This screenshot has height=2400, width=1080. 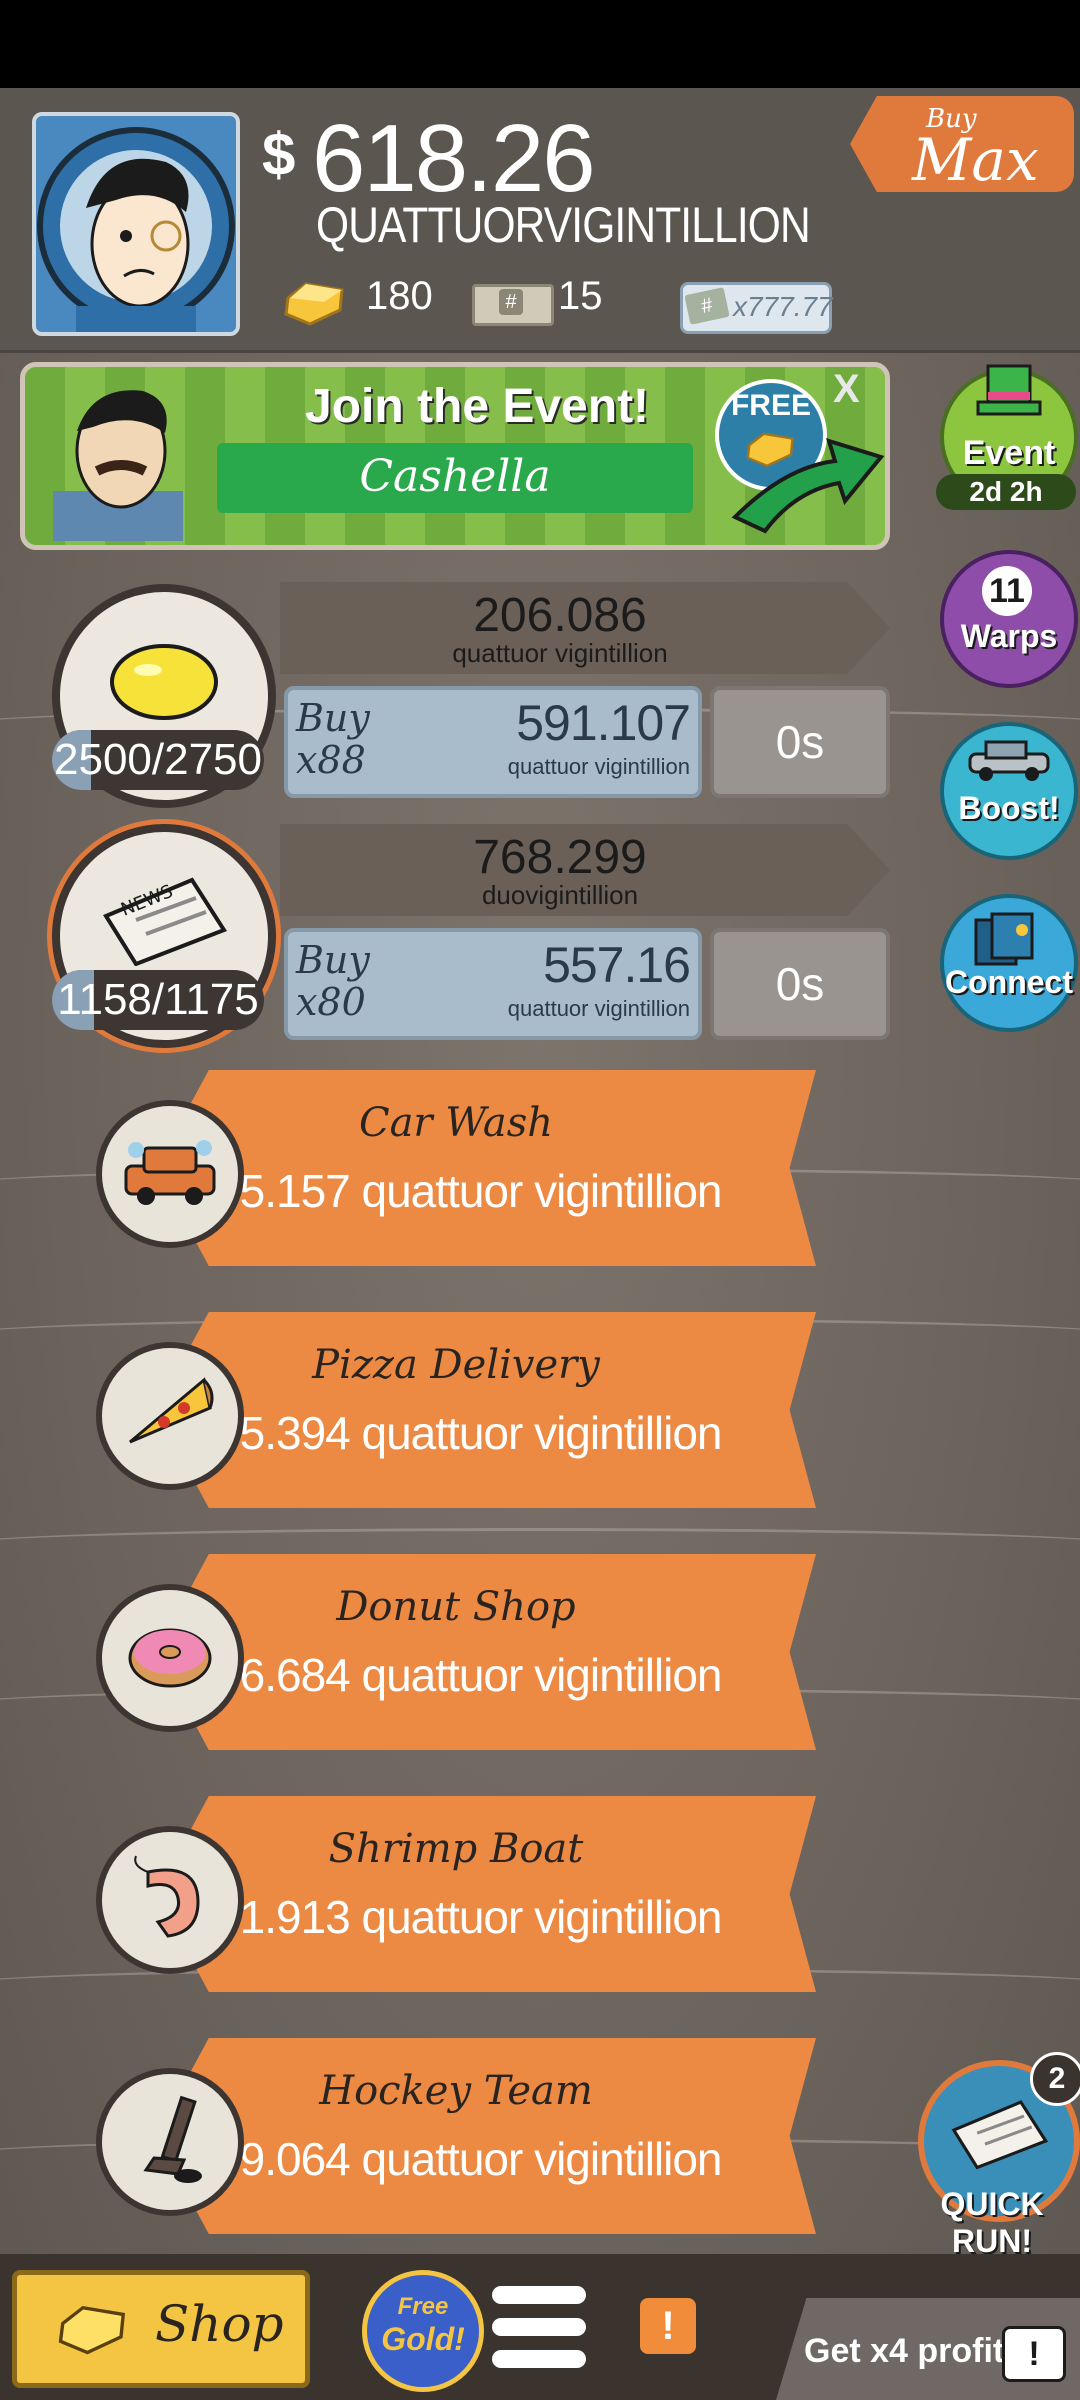 What do you see at coordinates (136, 229) in the screenshot?
I see `astronaut-face-icon` at bounding box center [136, 229].